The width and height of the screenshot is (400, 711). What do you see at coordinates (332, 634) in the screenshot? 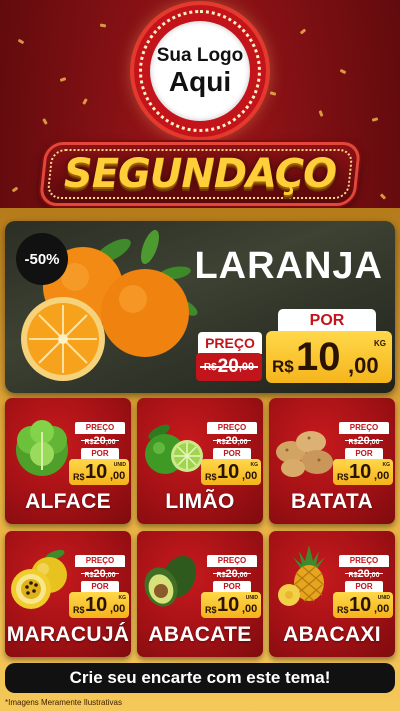
I see `product-name: ABACAXI` at bounding box center [332, 634].